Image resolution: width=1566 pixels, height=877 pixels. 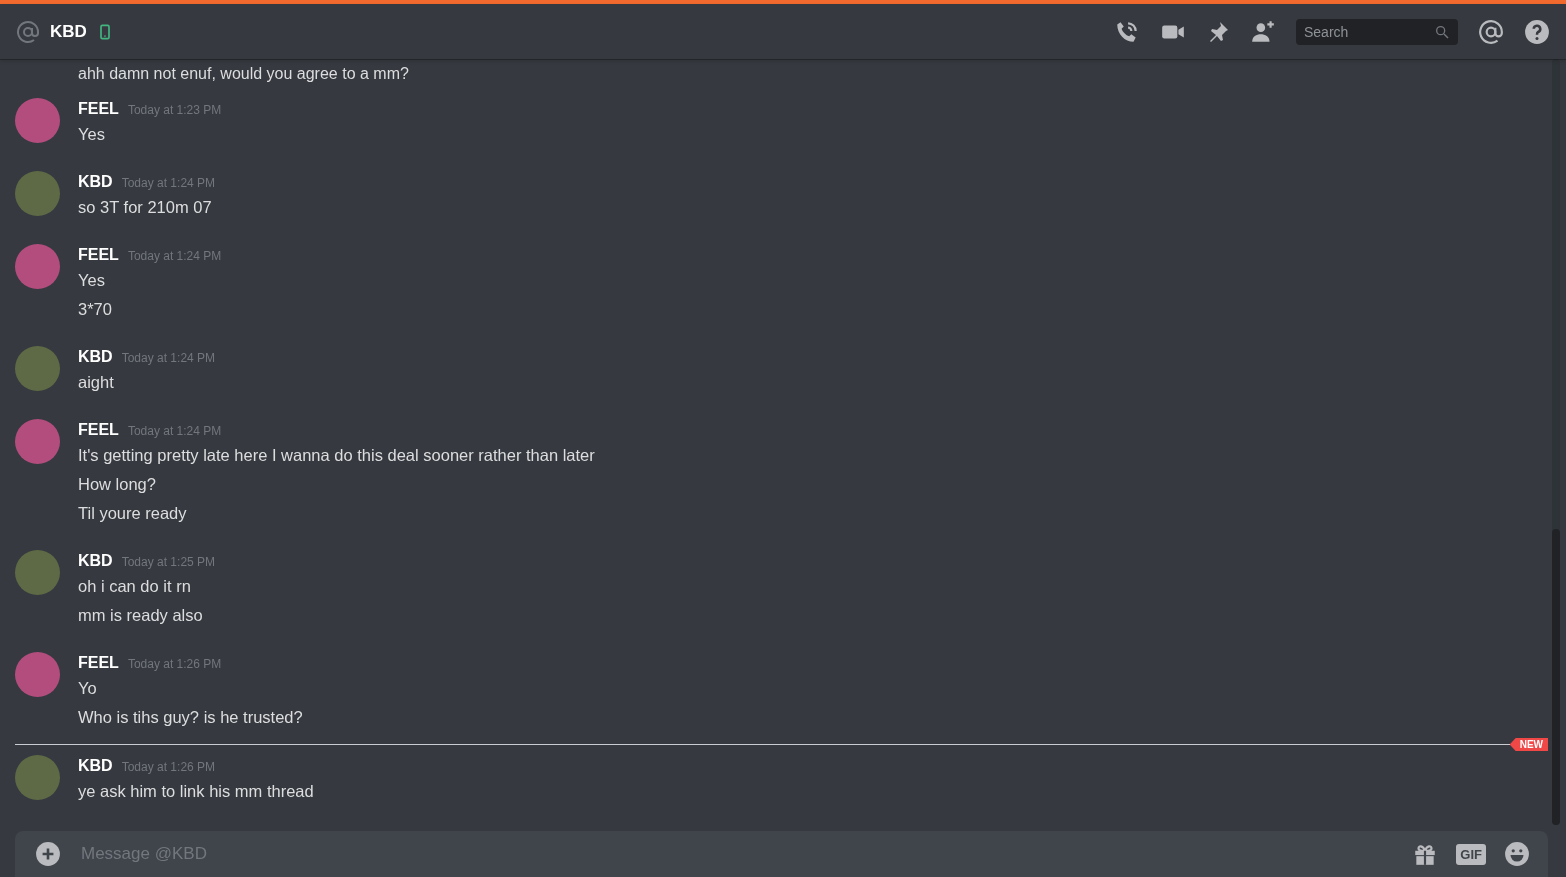 What do you see at coordinates (1377, 31) in the screenshot?
I see `search-field: Search` at bounding box center [1377, 31].